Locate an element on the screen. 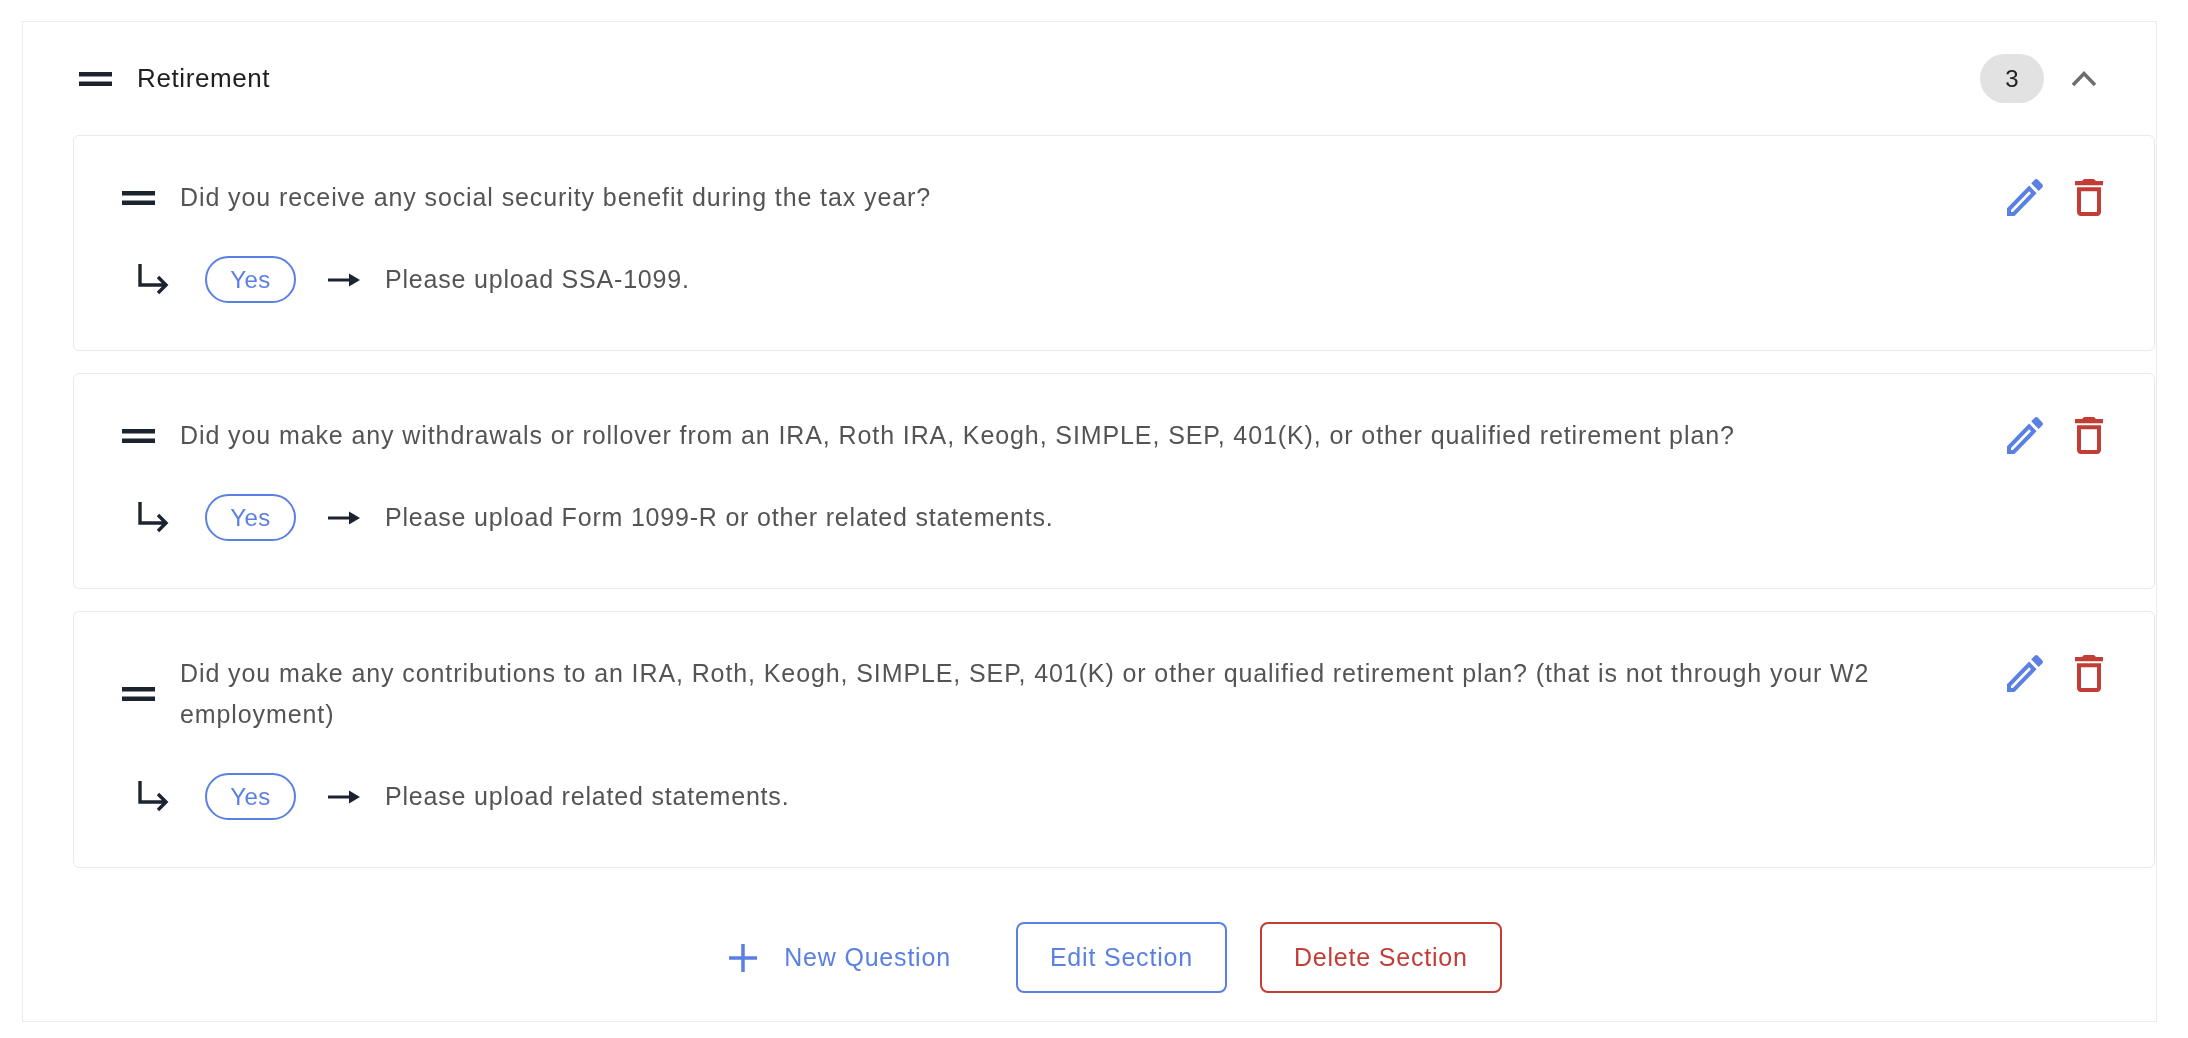 The width and height of the screenshot is (2188, 1038). section-title: Retirement is located at coordinates (204, 78).